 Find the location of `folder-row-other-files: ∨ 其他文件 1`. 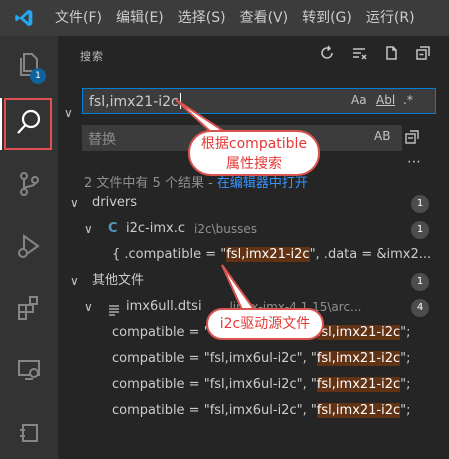

folder-row-other-files: ∨ 其他文件 1 is located at coordinates (253, 281).